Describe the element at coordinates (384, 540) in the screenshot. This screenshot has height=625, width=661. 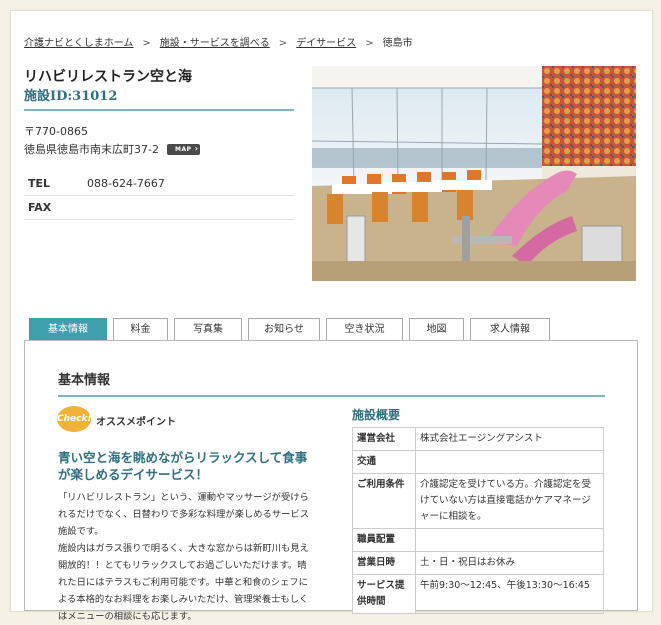
I see `overview-key: 職員配置` at that location.